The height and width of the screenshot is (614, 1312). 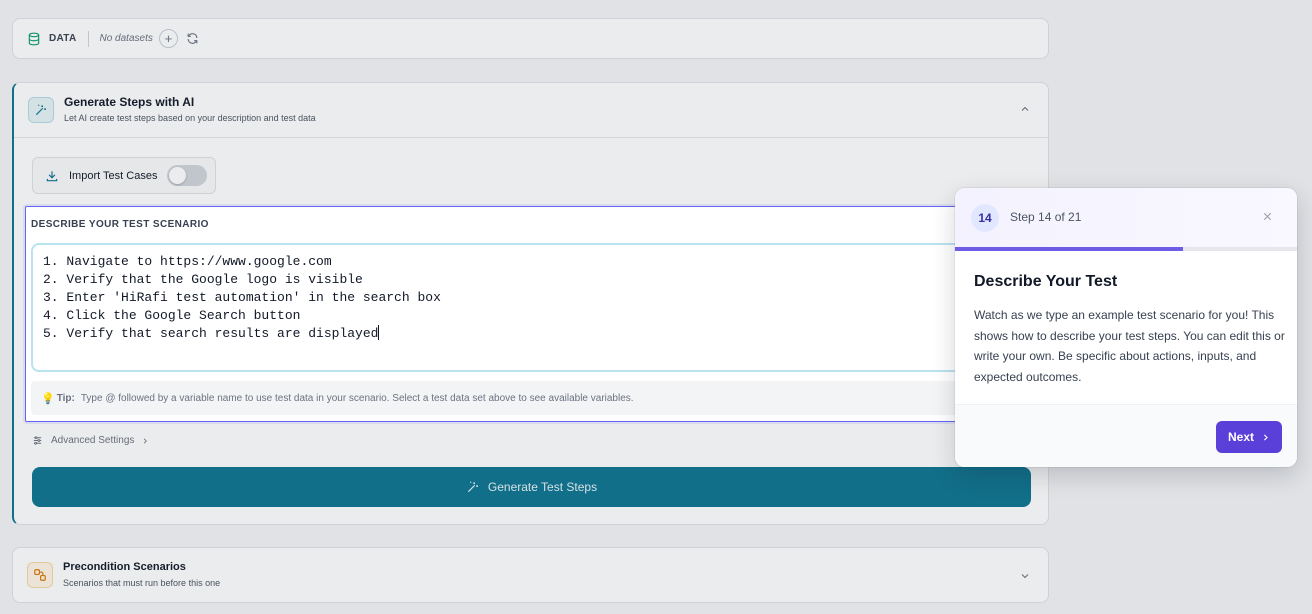 I want to click on refresh-icon, so click(x=192, y=38).